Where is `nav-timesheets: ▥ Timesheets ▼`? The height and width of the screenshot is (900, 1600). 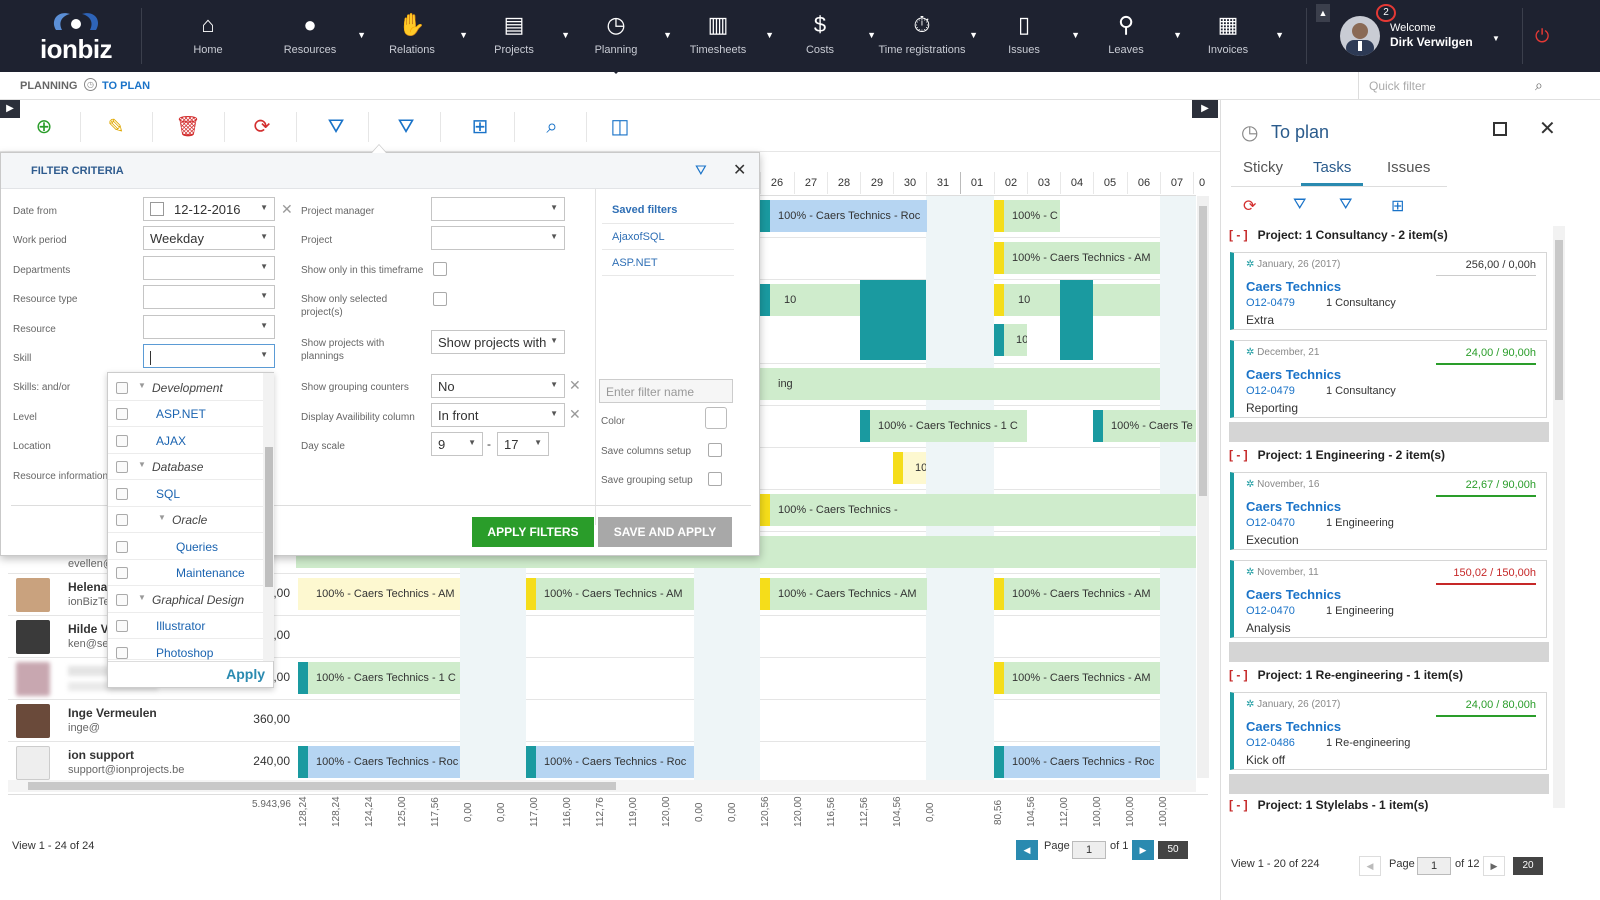 nav-timesheets: ▥ Timesheets ▼ is located at coordinates (722, 38).